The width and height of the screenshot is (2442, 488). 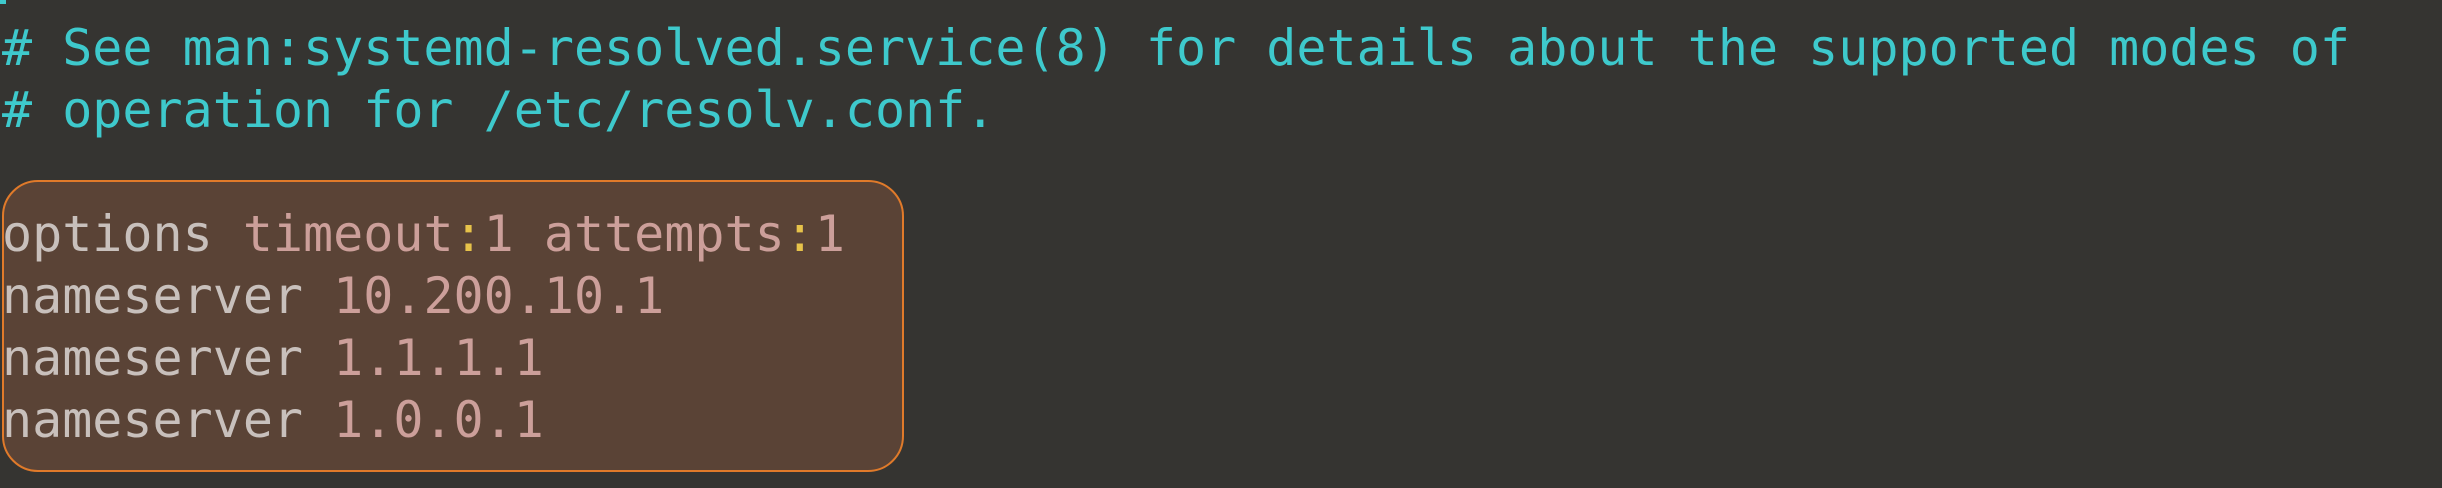 What do you see at coordinates (498, 234) in the screenshot?
I see `timeout-option-value: 1` at bounding box center [498, 234].